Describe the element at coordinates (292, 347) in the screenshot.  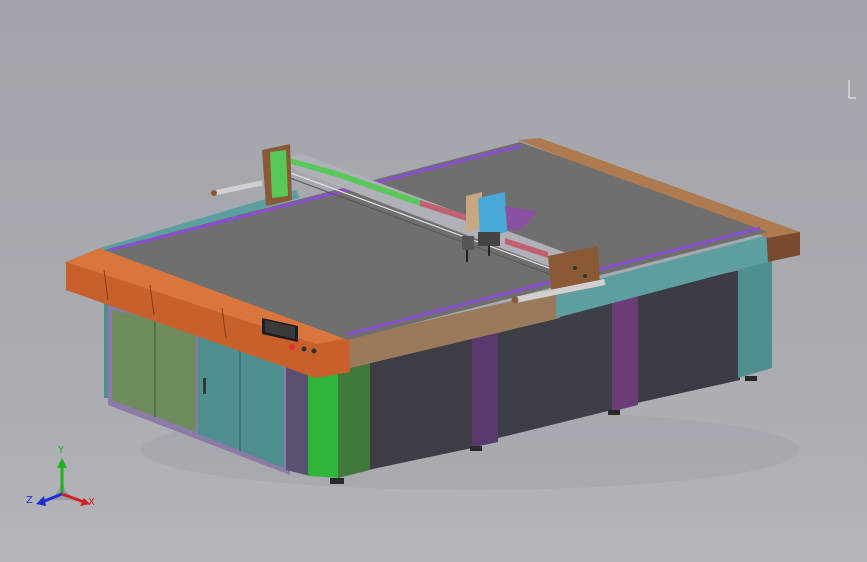
I see `emergency-stop-button` at that location.